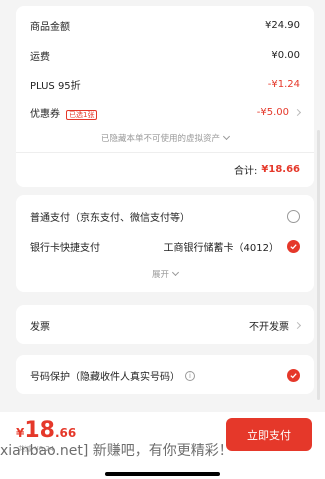  Describe the element at coordinates (162, 474) in the screenshot. I see `home-indicator` at that location.